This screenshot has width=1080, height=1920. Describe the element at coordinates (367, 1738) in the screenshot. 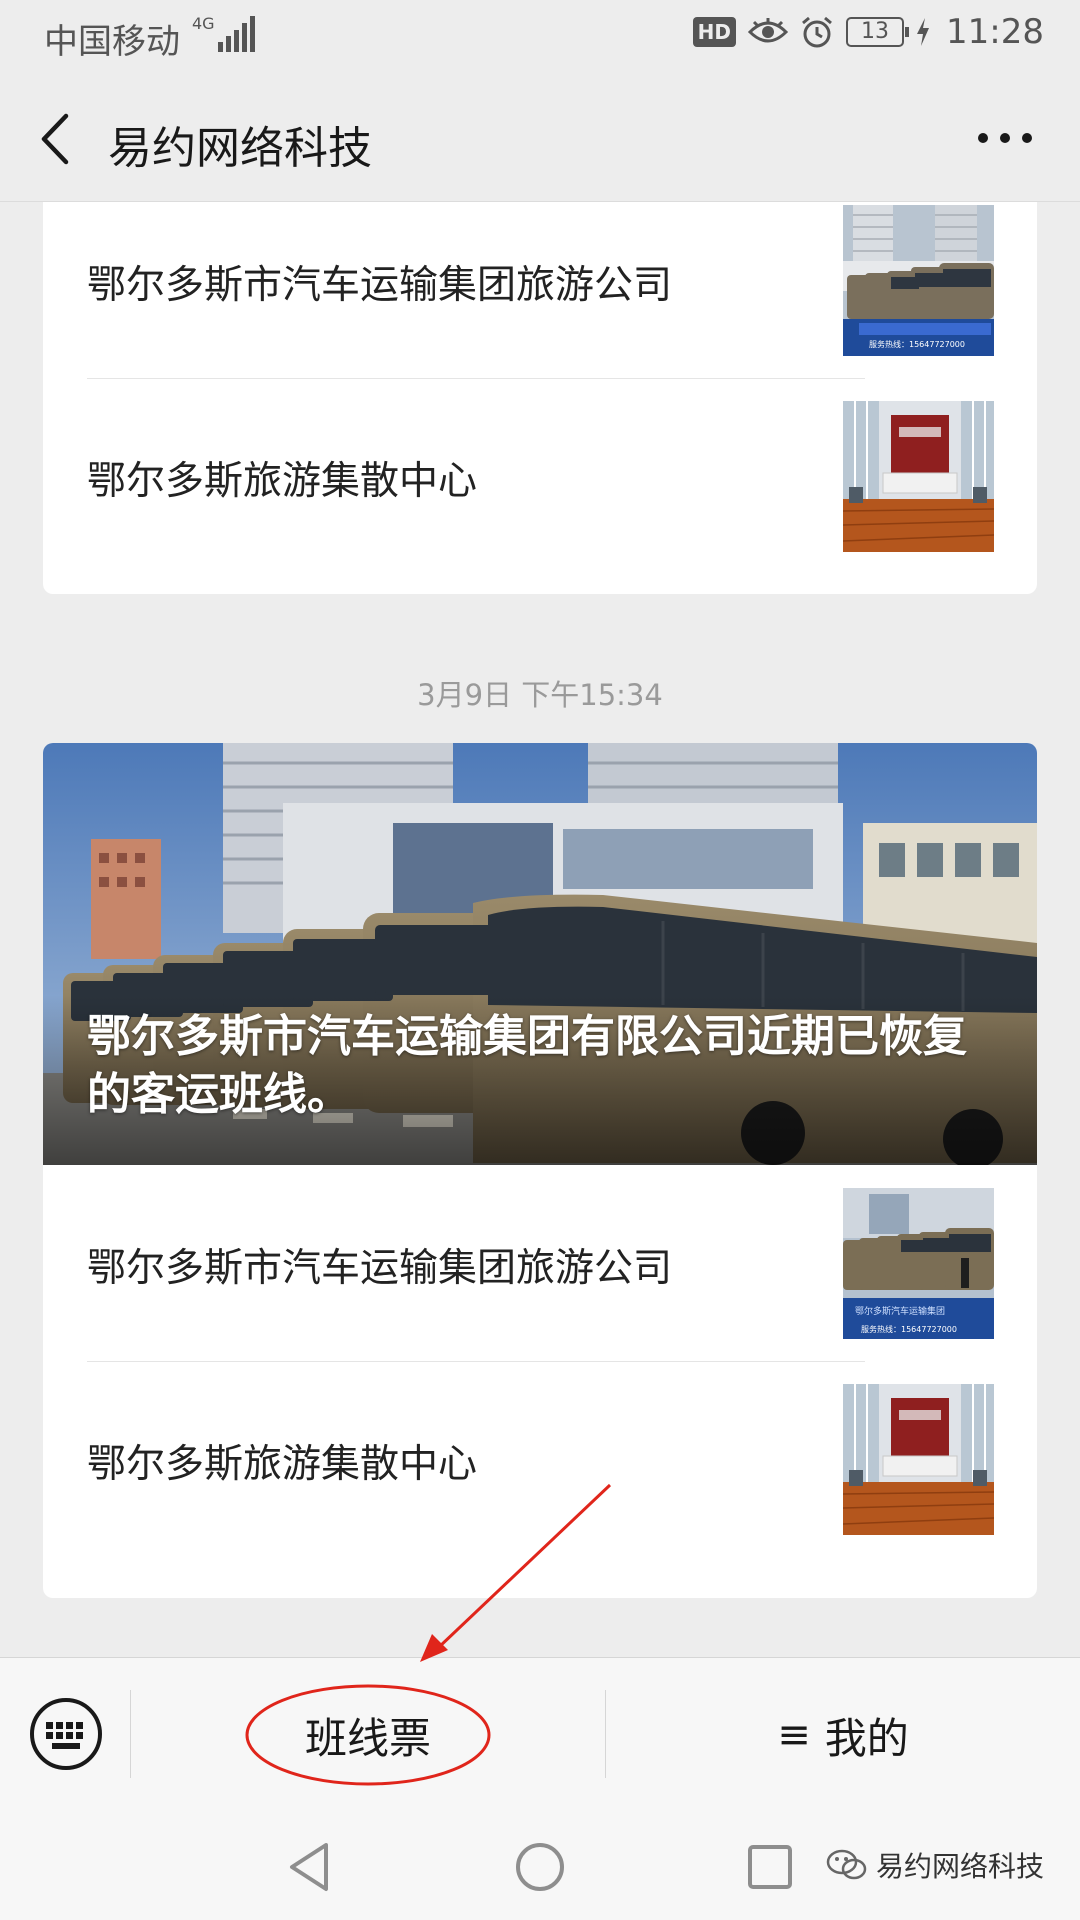

I see `menu-ticket-label: 班线票` at that location.